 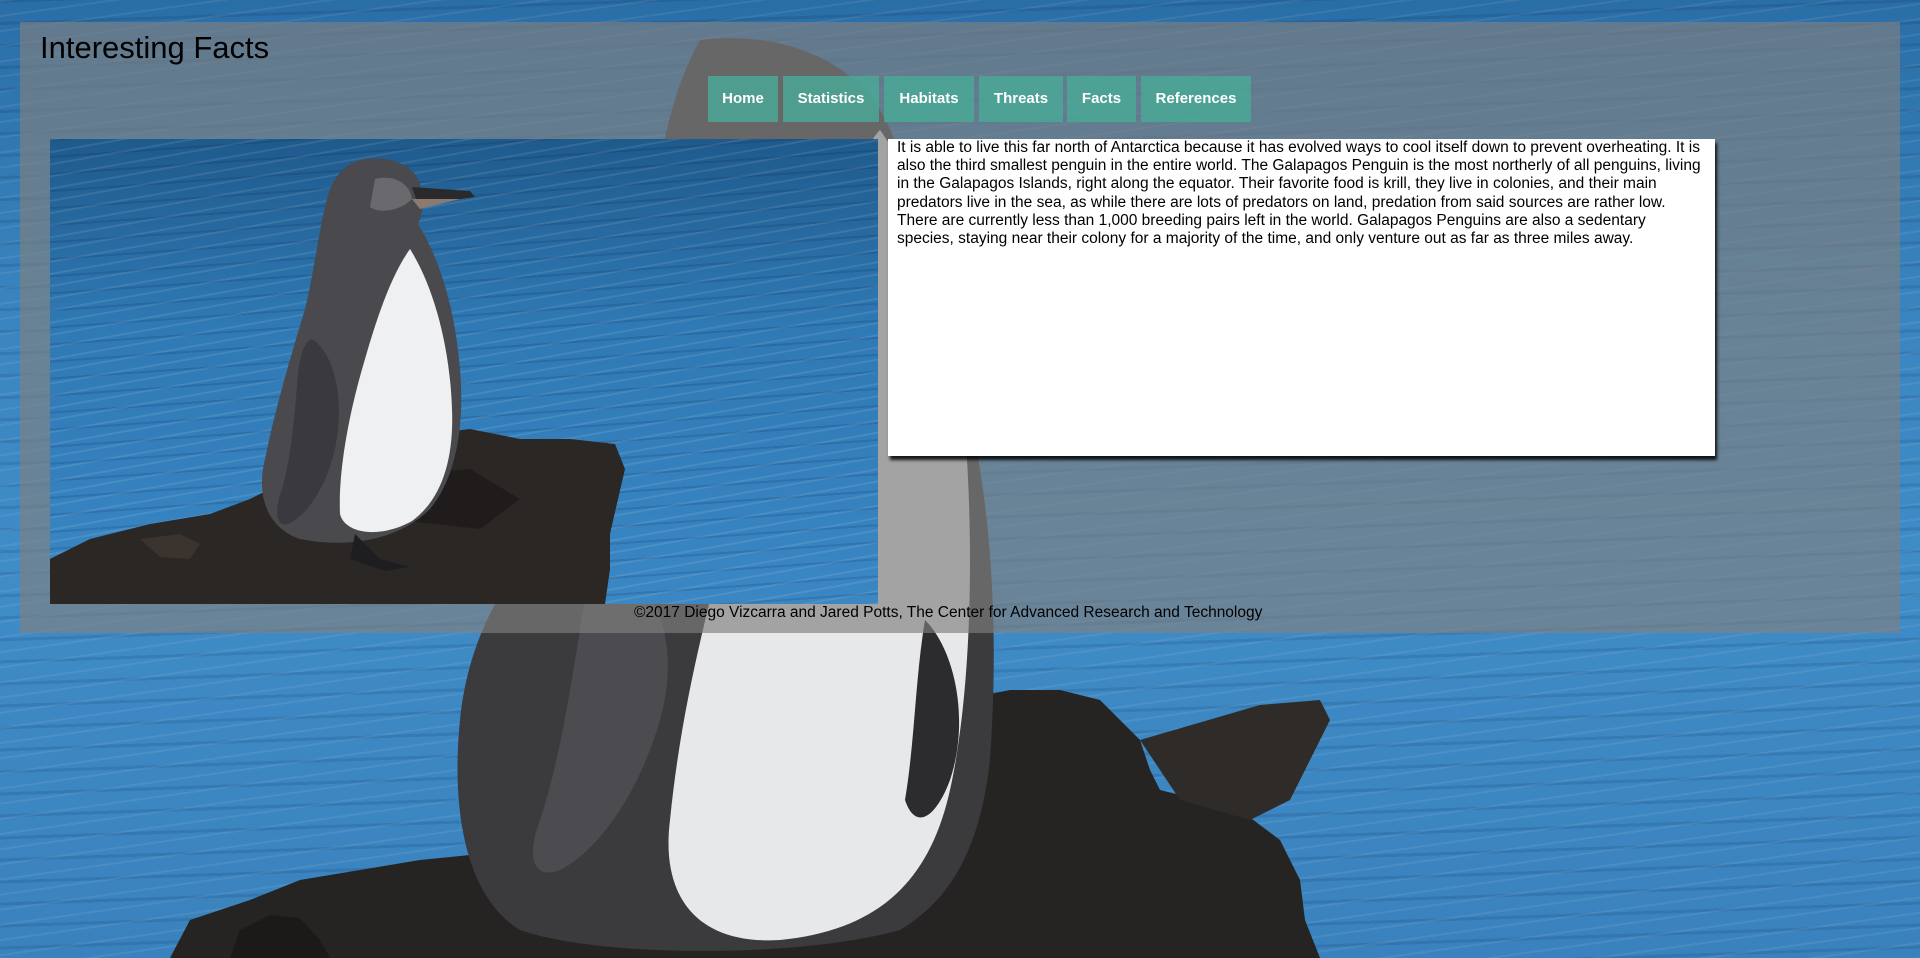 What do you see at coordinates (743, 99) in the screenshot?
I see `nav-home-button: Home` at bounding box center [743, 99].